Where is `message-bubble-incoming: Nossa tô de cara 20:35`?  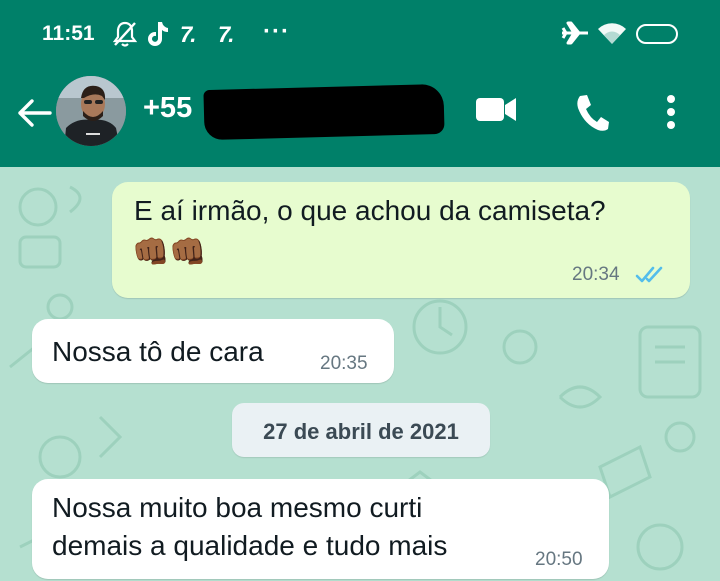 message-bubble-incoming: Nossa tô de cara 20:35 is located at coordinates (213, 351).